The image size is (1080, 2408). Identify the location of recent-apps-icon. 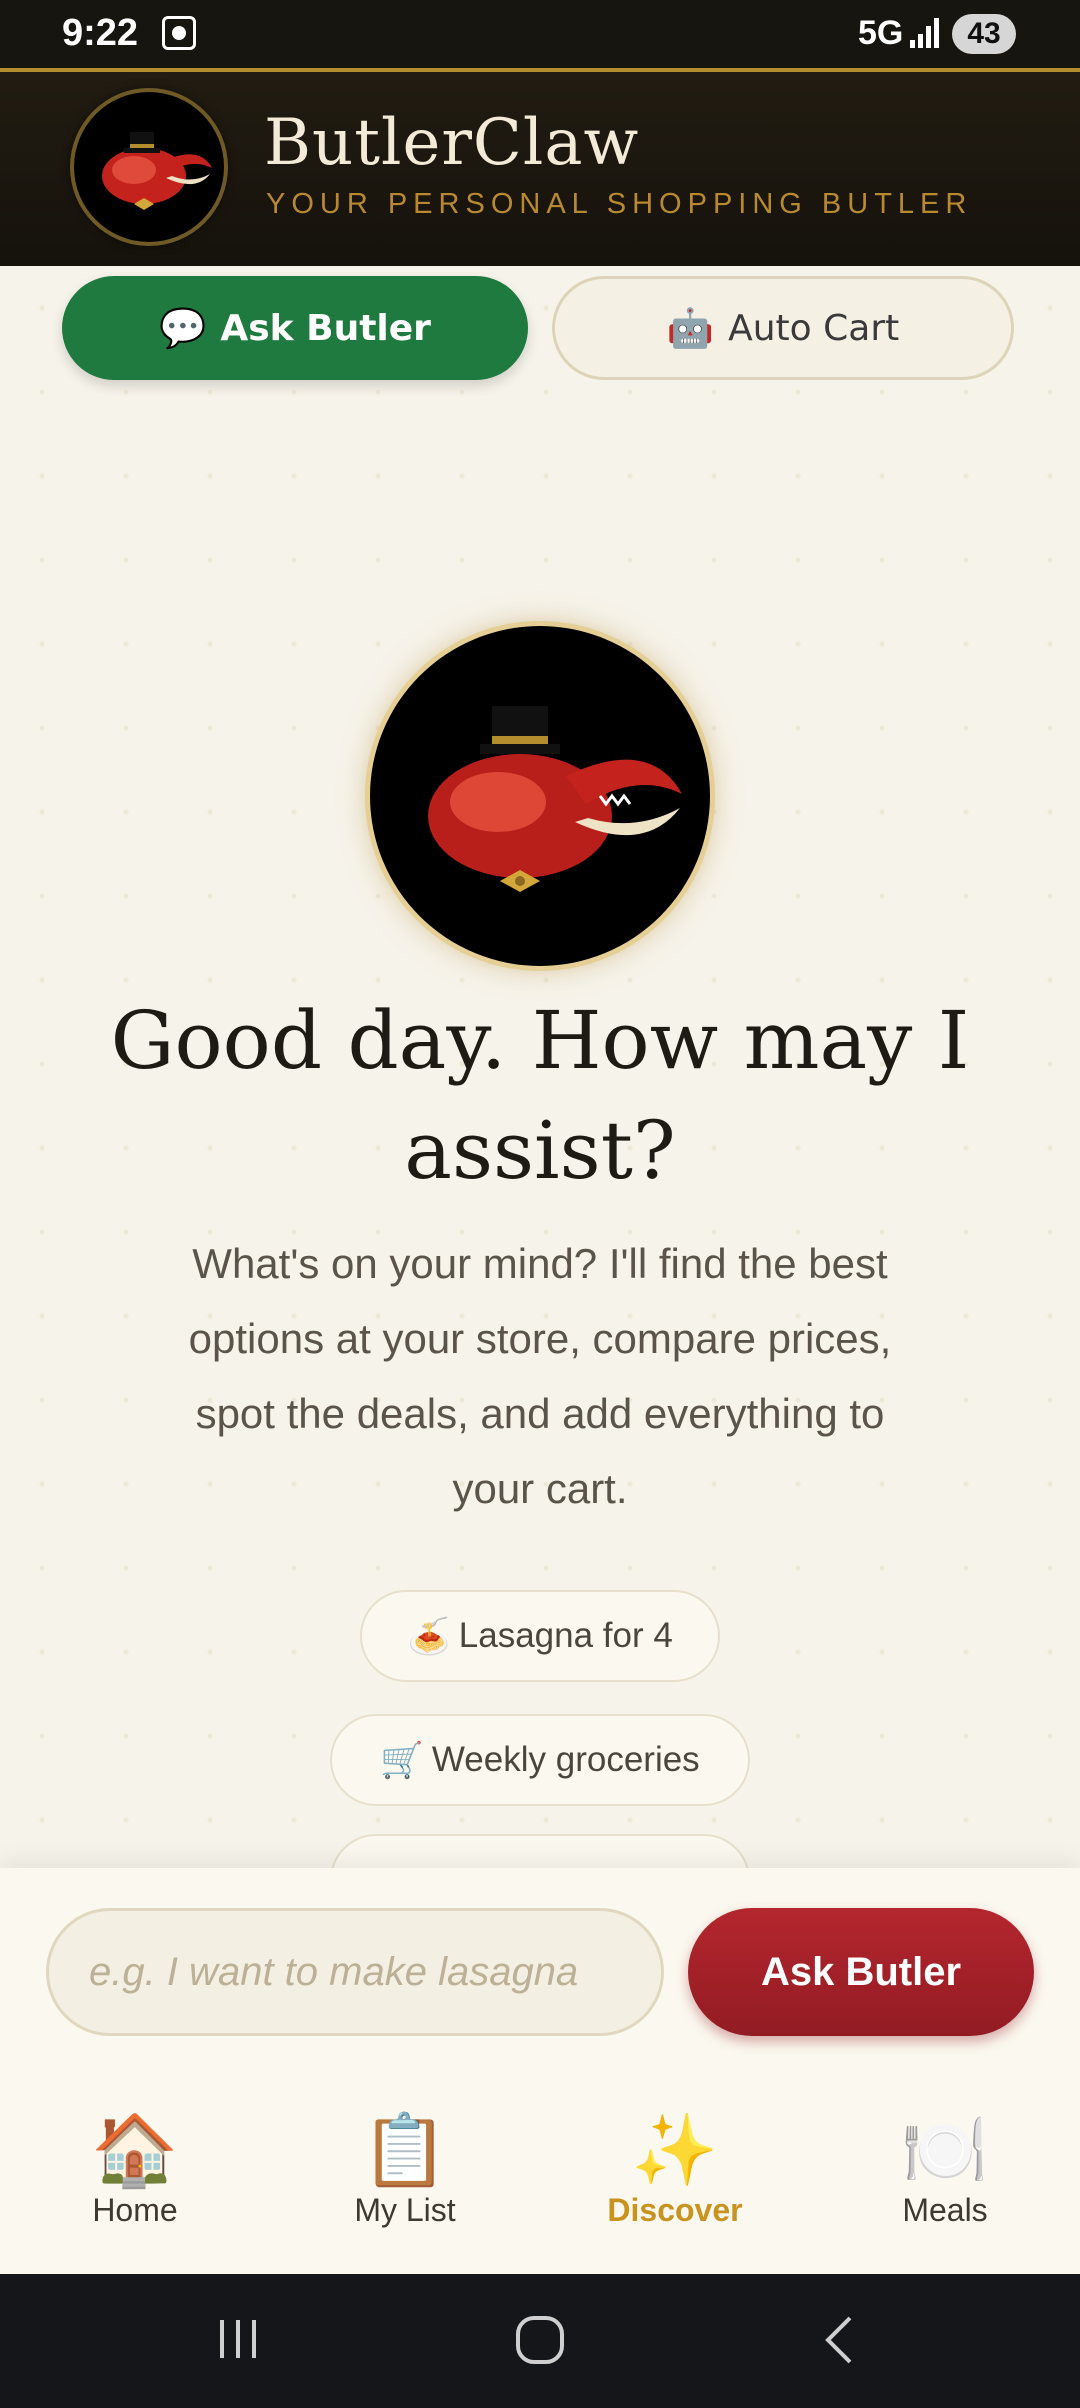
(239, 2339).